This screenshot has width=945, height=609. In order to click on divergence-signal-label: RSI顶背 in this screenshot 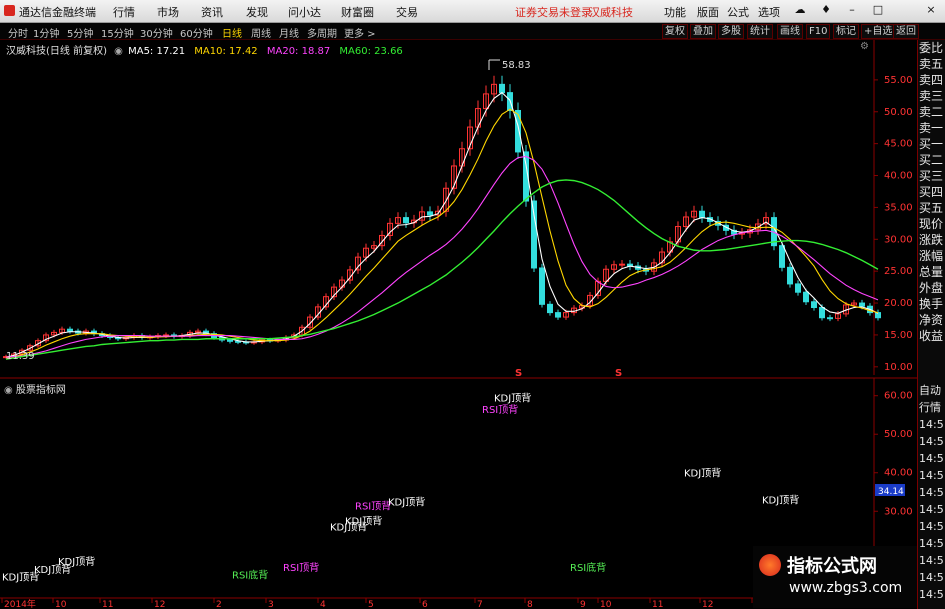, I will do `click(373, 505)`.